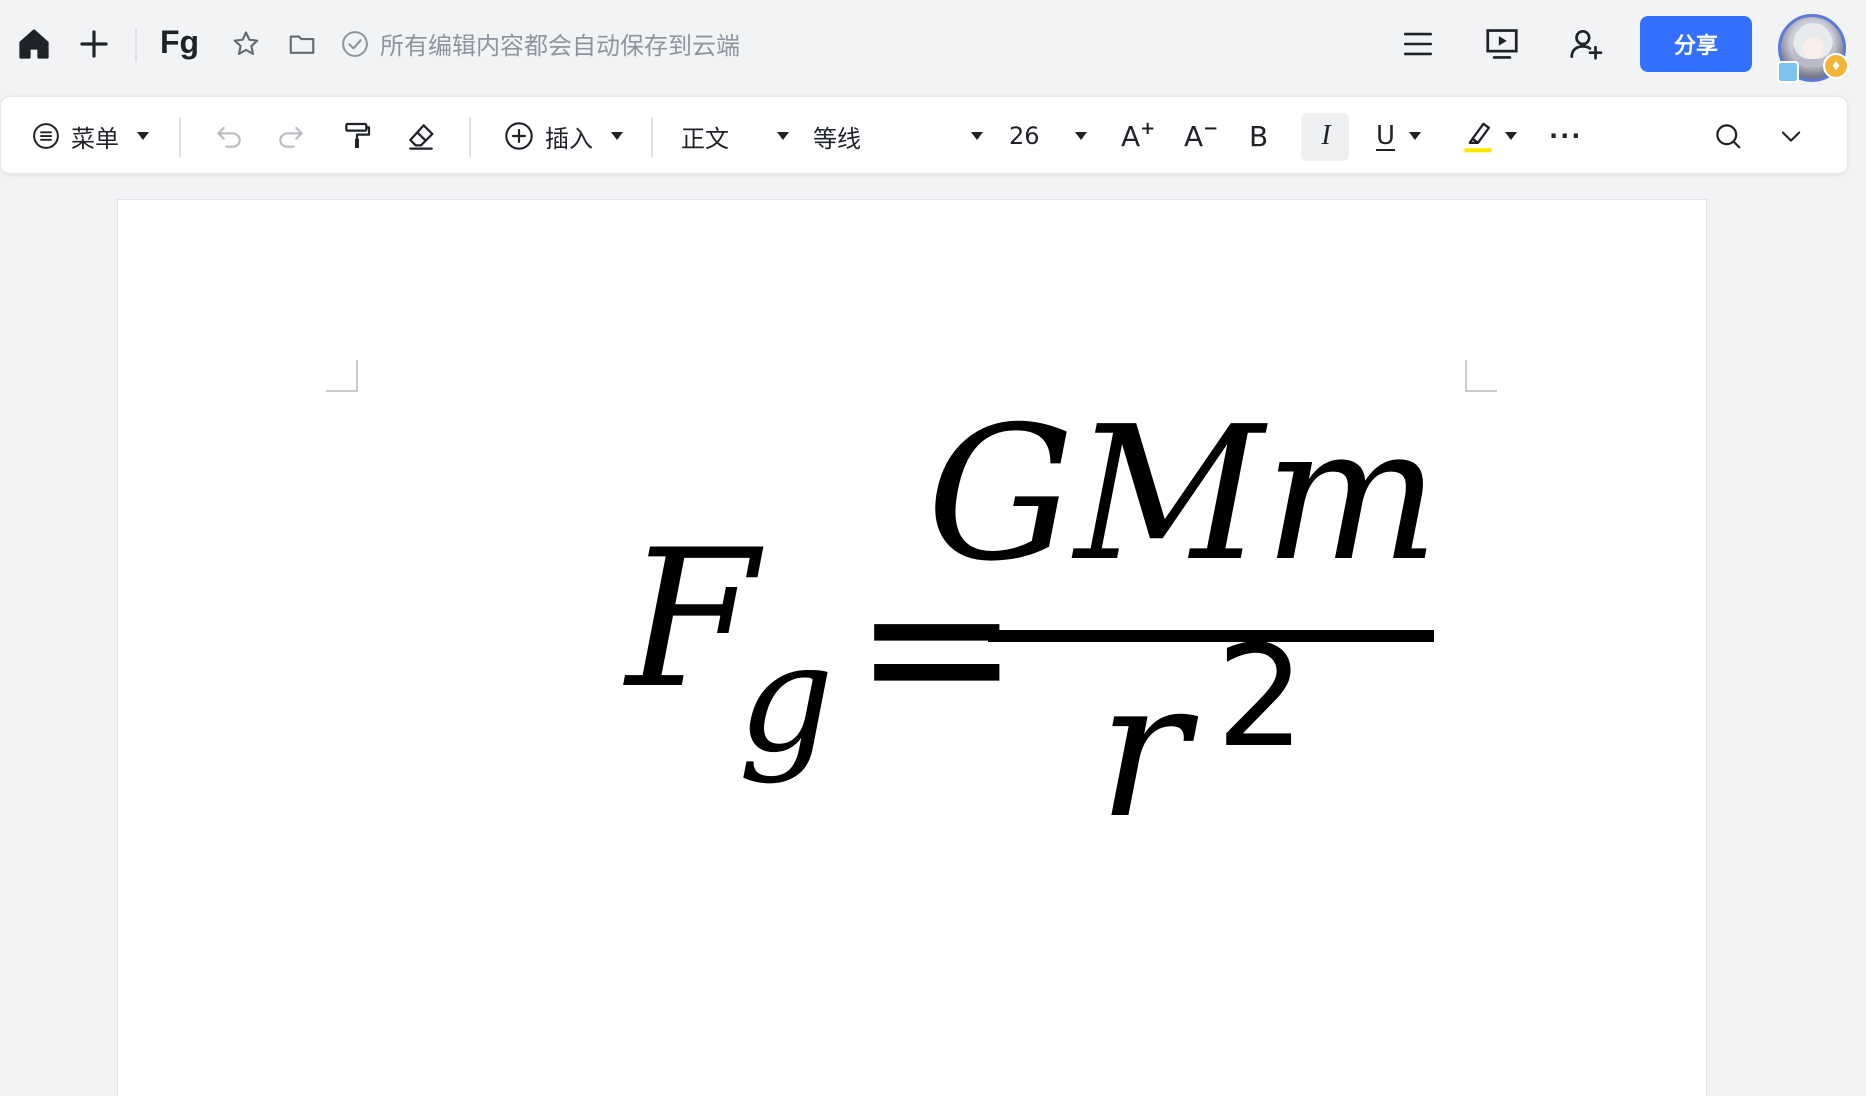 Image resolution: width=1866 pixels, height=1096 pixels. I want to click on list-icon, so click(1418, 44).